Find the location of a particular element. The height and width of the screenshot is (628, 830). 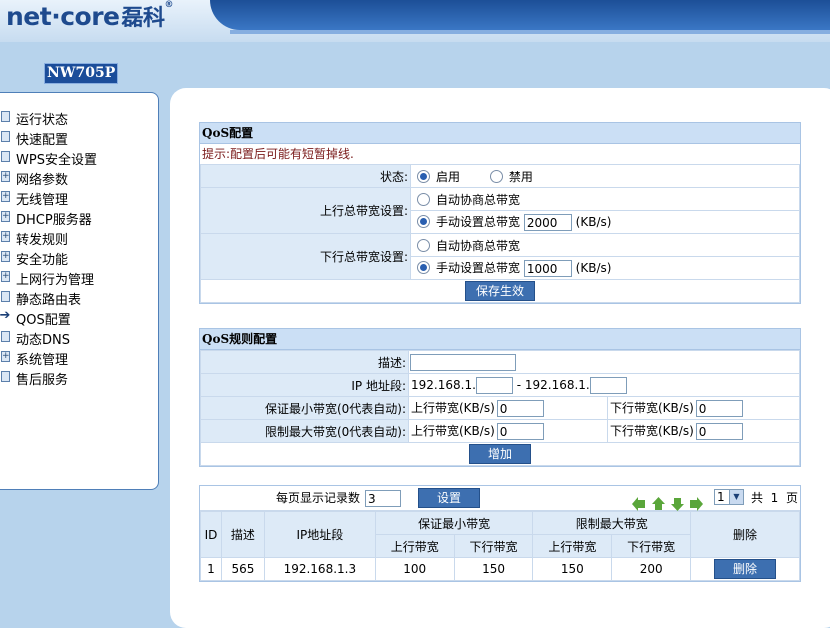

sidebar-item-label: 运行状态 is located at coordinates (42, 120).